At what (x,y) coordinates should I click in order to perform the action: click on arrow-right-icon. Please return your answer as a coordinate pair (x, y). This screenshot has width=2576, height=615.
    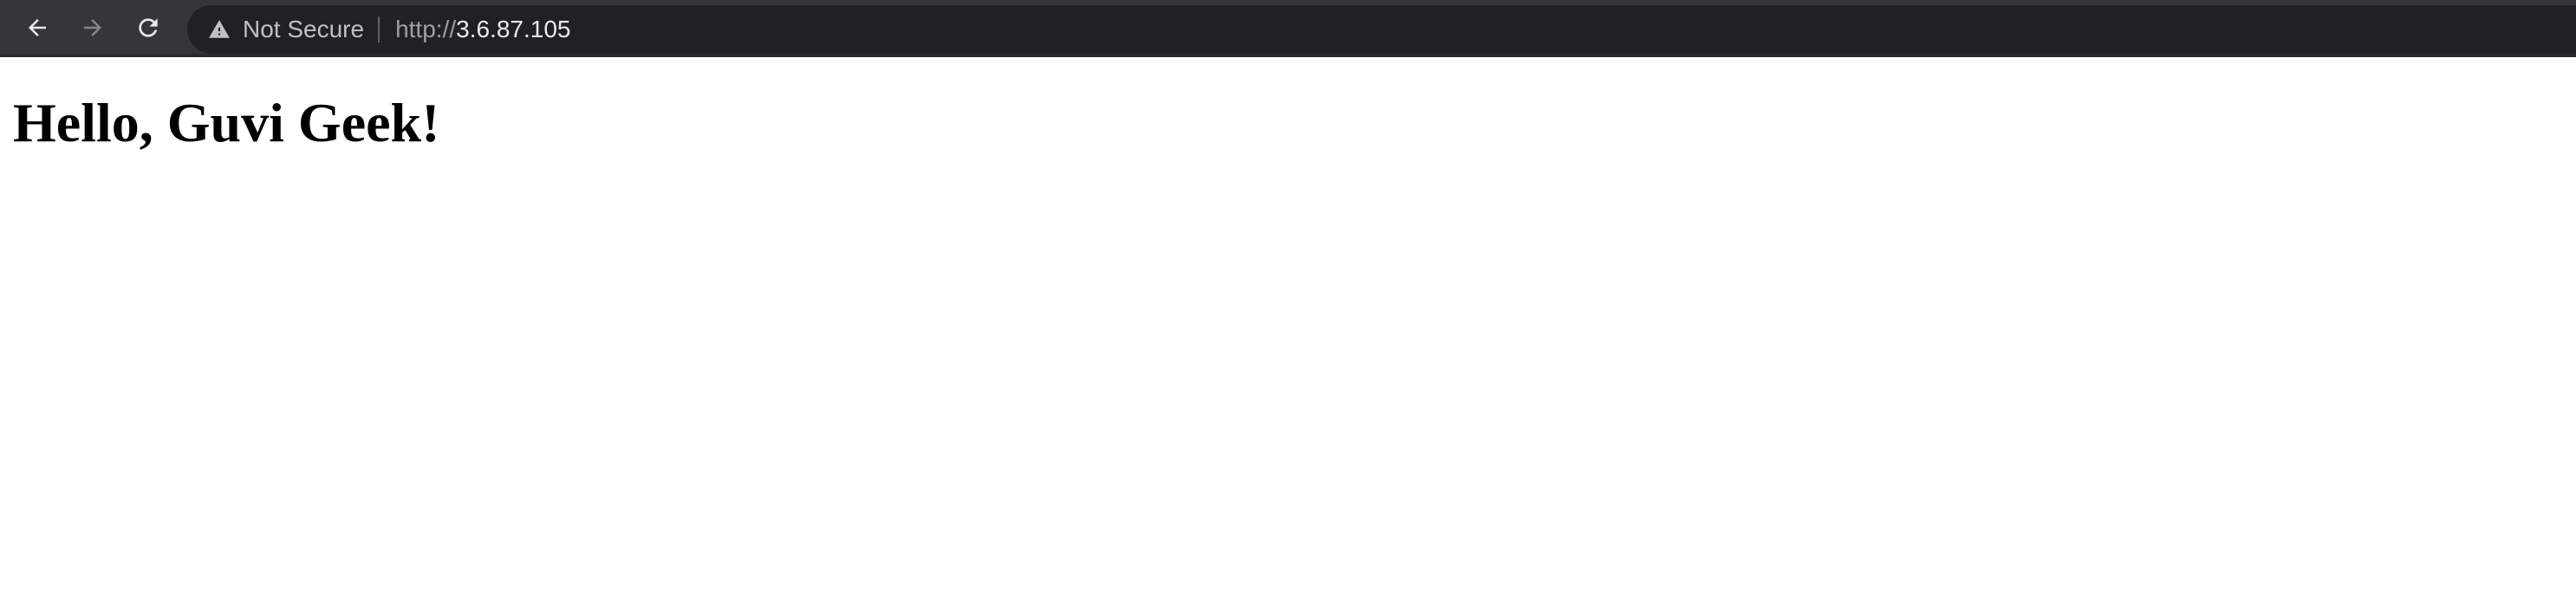
    Looking at the image, I should click on (92, 27).